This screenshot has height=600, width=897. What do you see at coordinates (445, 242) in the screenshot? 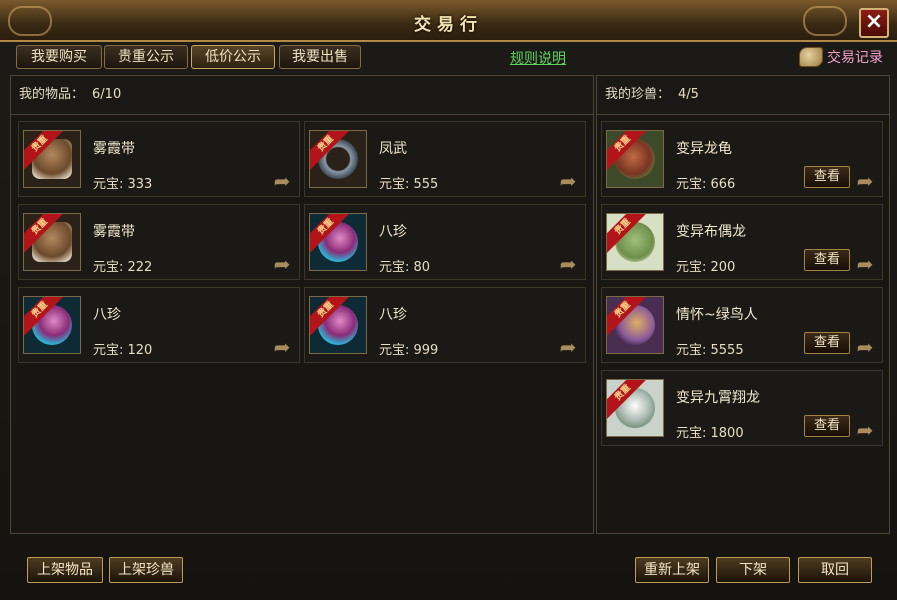
I see `item-card: 贵重 八珍 元宝: 80 ➦` at bounding box center [445, 242].